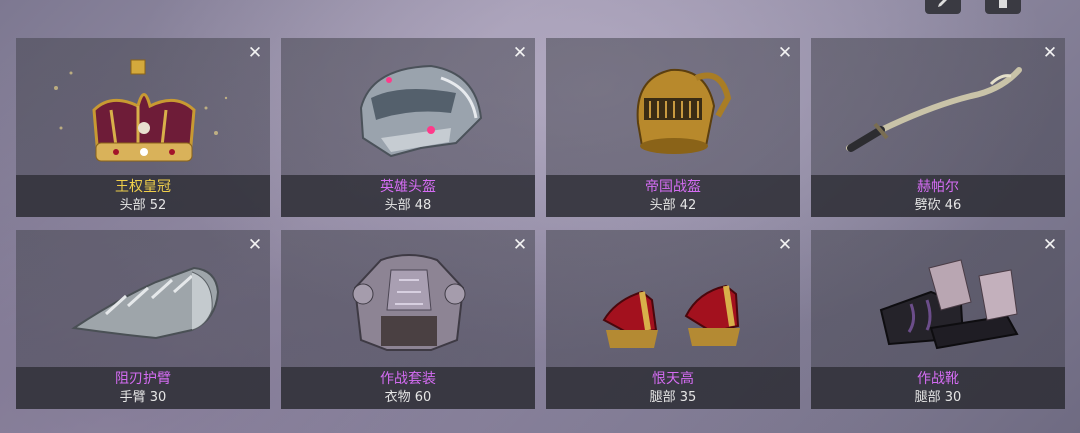 This screenshot has width=1080, height=433. I want to click on item-name: 作战靴, so click(938, 379).